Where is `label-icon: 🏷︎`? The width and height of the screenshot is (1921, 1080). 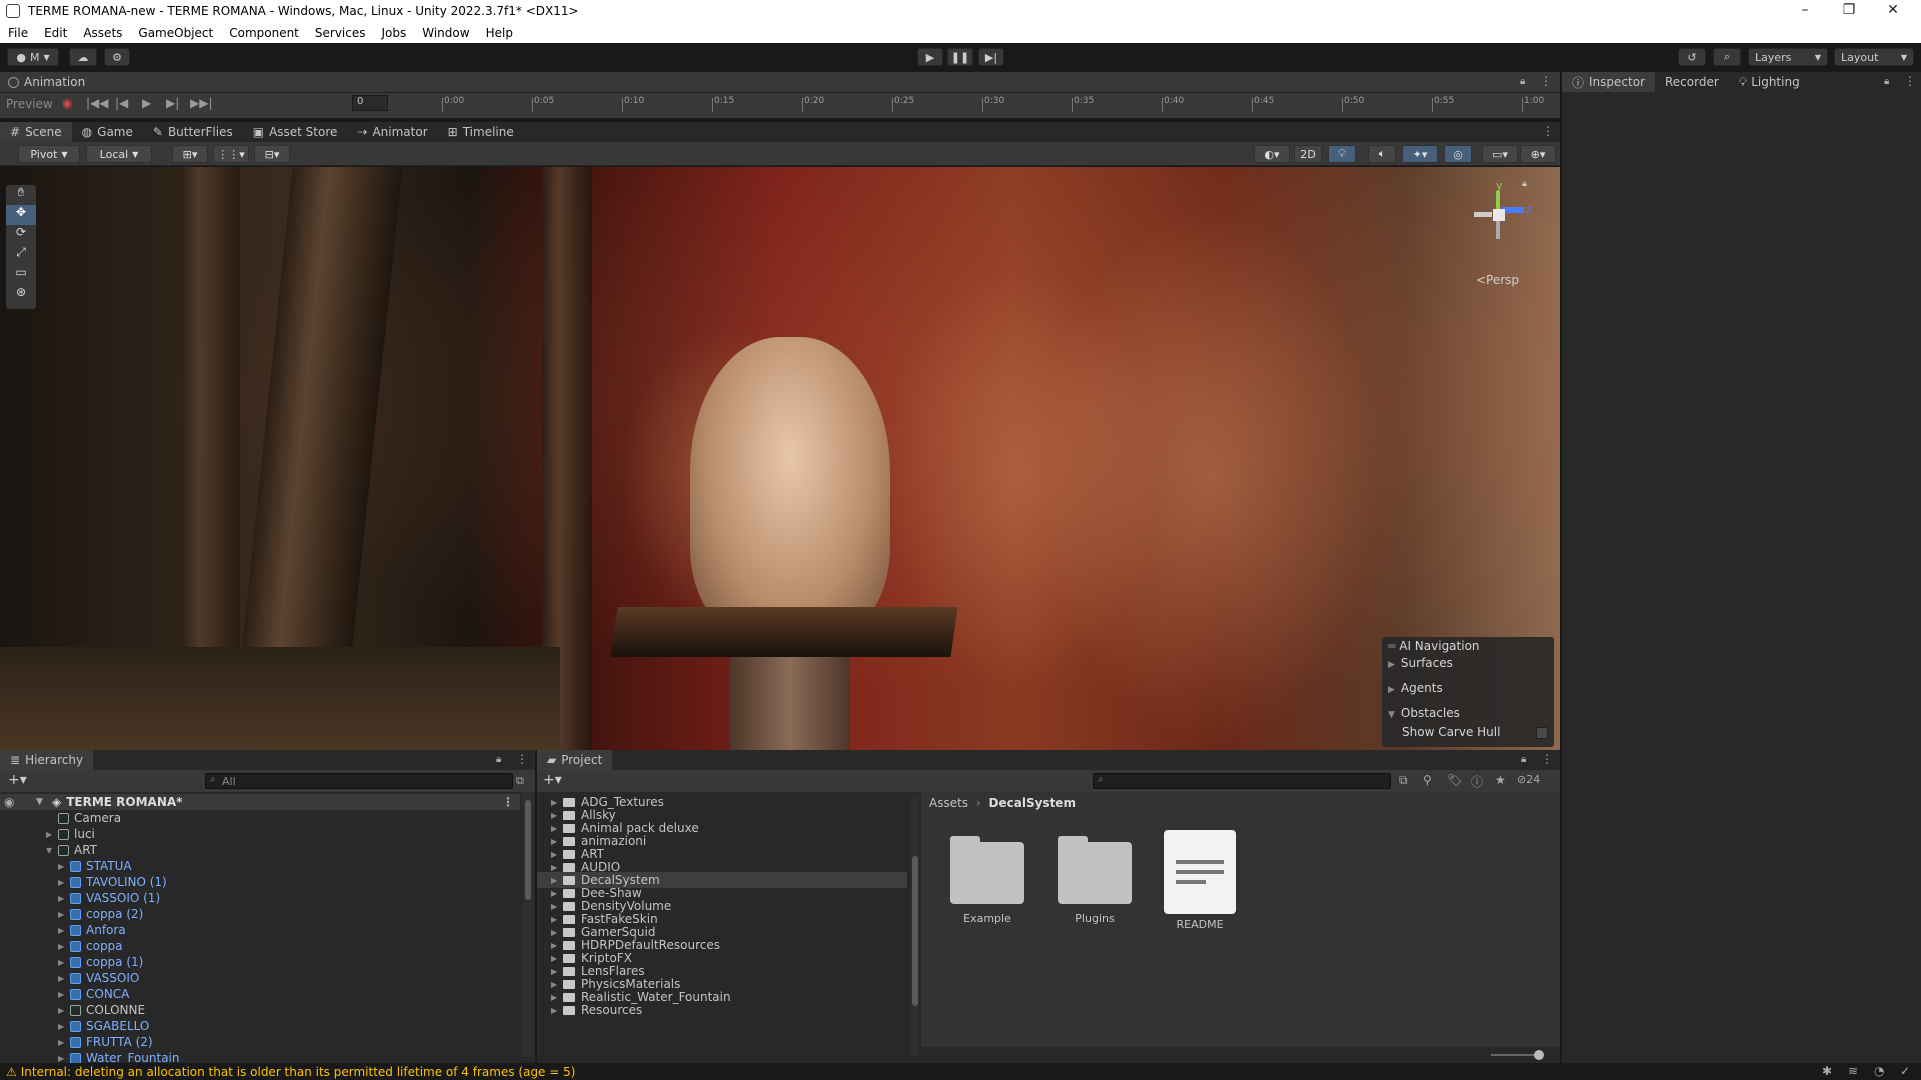 label-icon: 🏷︎ is located at coordinates (1454, 780).